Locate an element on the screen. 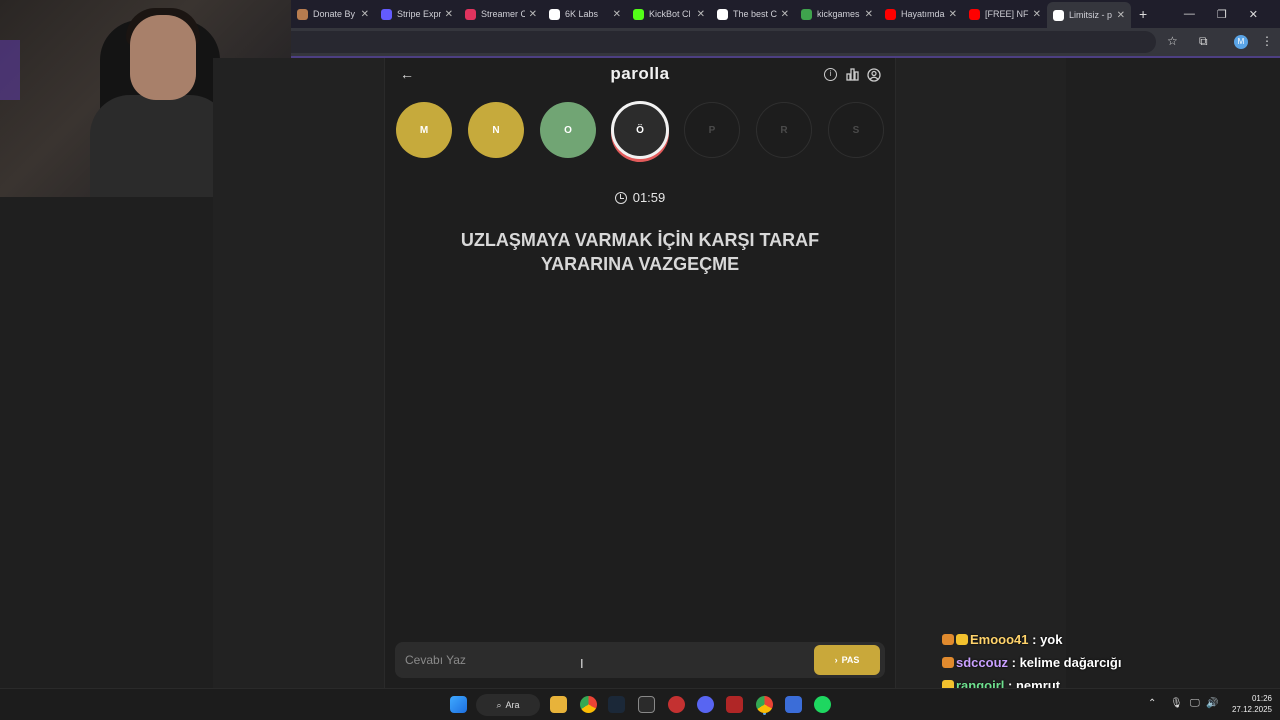 This screenshot has width=1280, height=720. chevron-right-icon: › is located at coordinates (836, 660).